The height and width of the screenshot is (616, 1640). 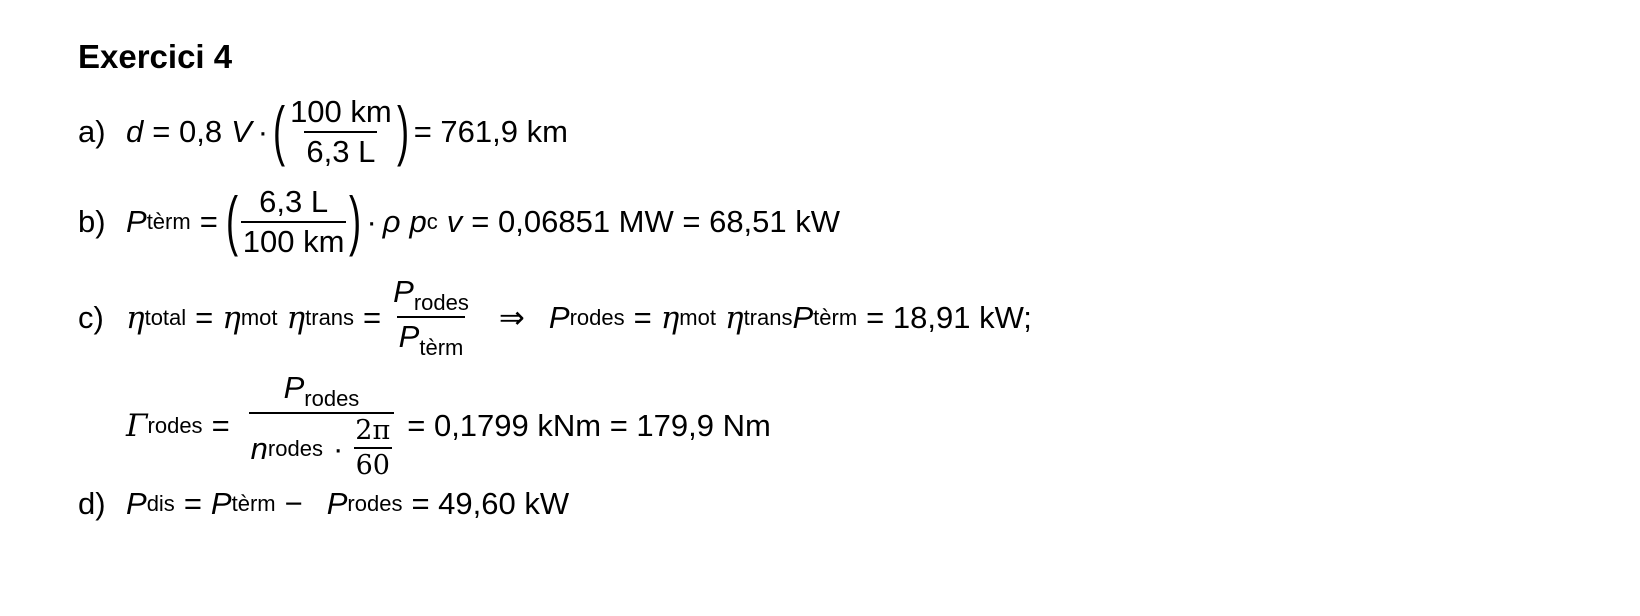 I want to click on sub-total: total, so click(x=165, y=317).